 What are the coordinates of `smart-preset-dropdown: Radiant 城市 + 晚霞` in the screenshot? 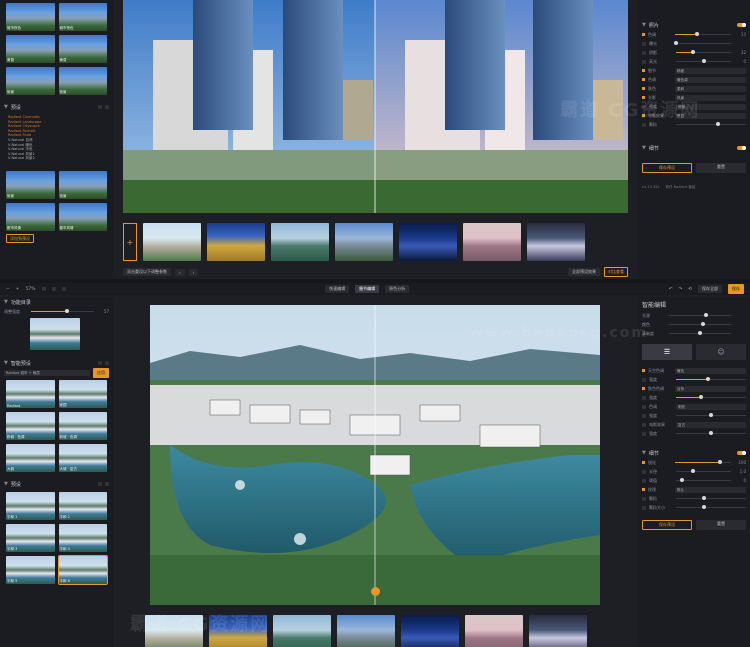 It's located at (47, 372).